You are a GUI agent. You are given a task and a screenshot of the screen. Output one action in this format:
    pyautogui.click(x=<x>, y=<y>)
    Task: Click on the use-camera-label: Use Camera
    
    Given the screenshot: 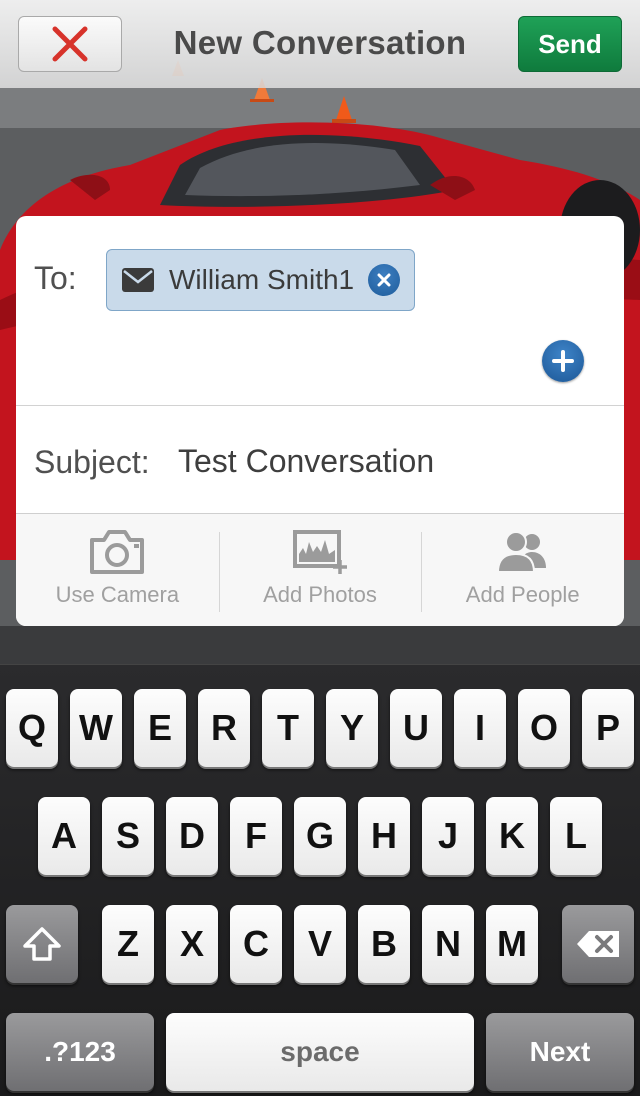 What is the action you would take?
    pyautogui.click(x=117, y=594)
    